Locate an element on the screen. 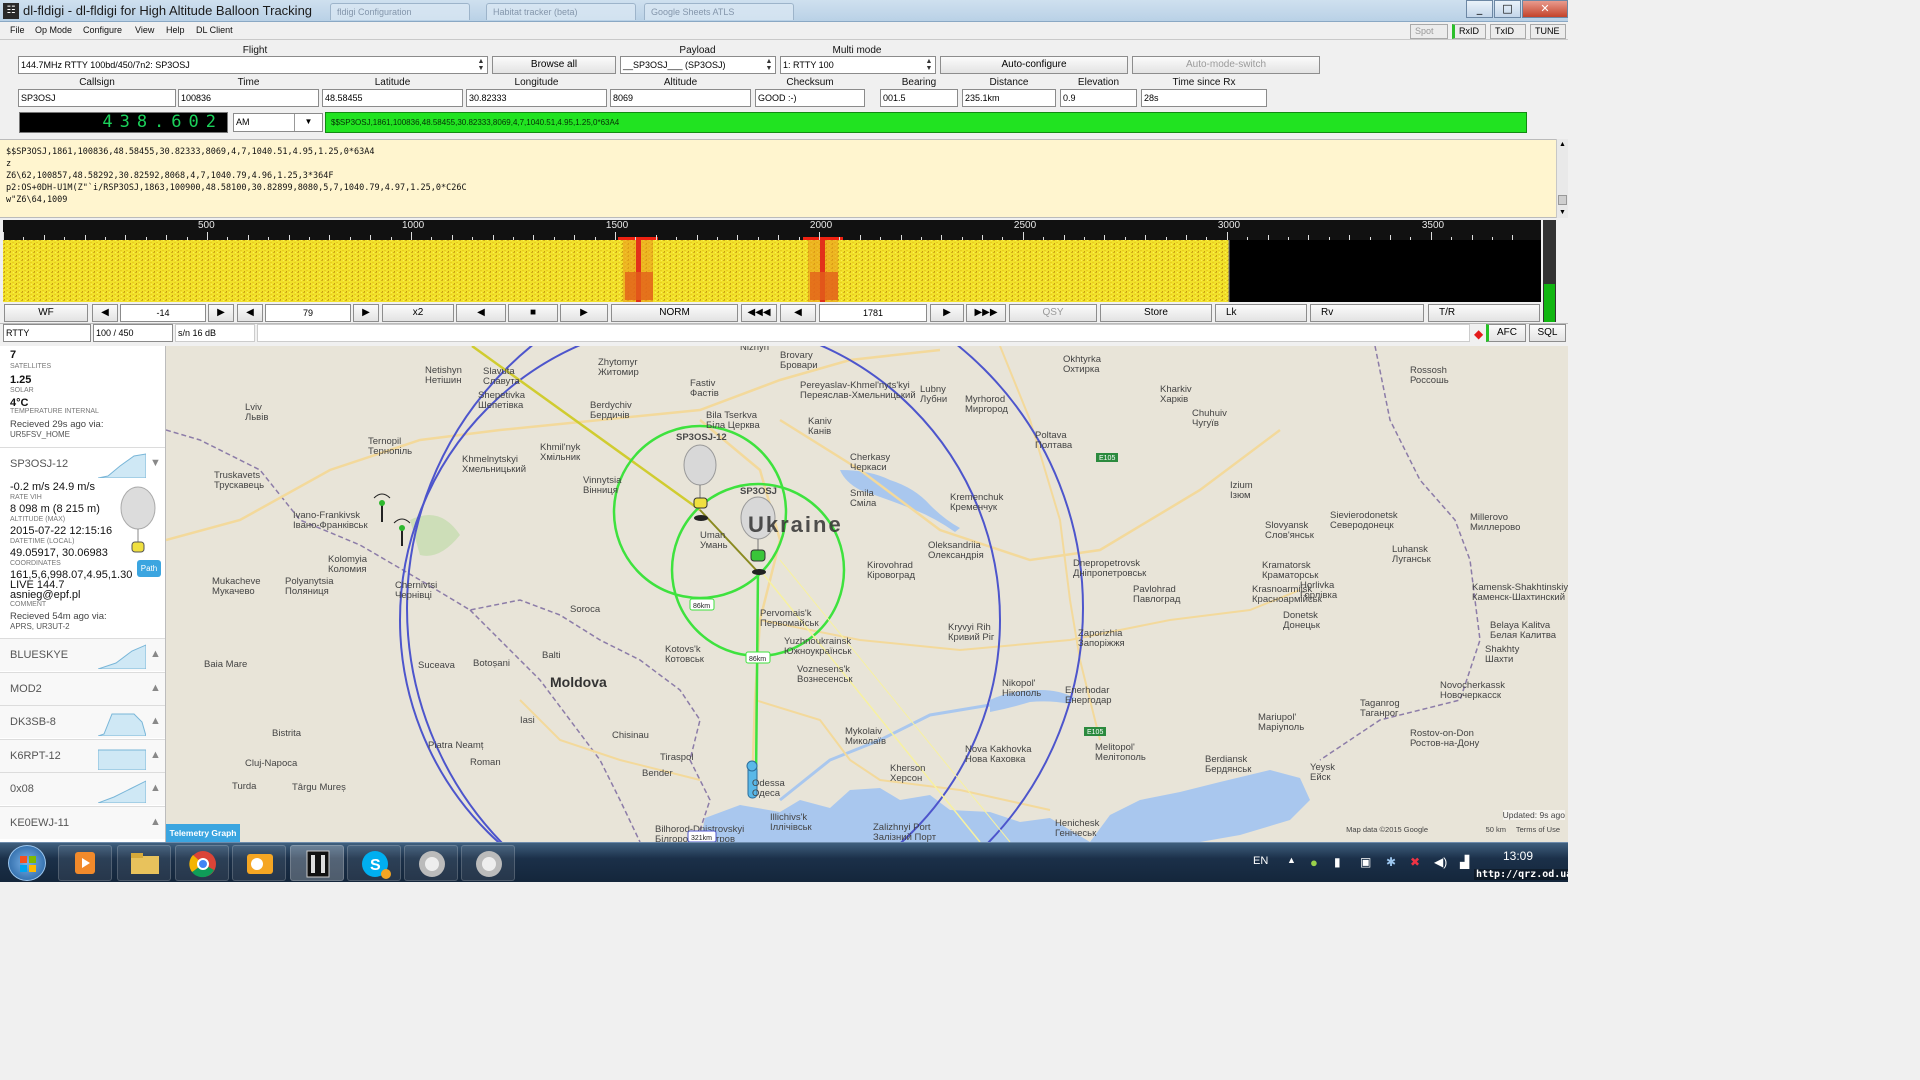 The image size is (1920, 1080). tracker-row-sp3osj-12: SP3OSJ-12 ▼ is located at coordinates (82, 463).